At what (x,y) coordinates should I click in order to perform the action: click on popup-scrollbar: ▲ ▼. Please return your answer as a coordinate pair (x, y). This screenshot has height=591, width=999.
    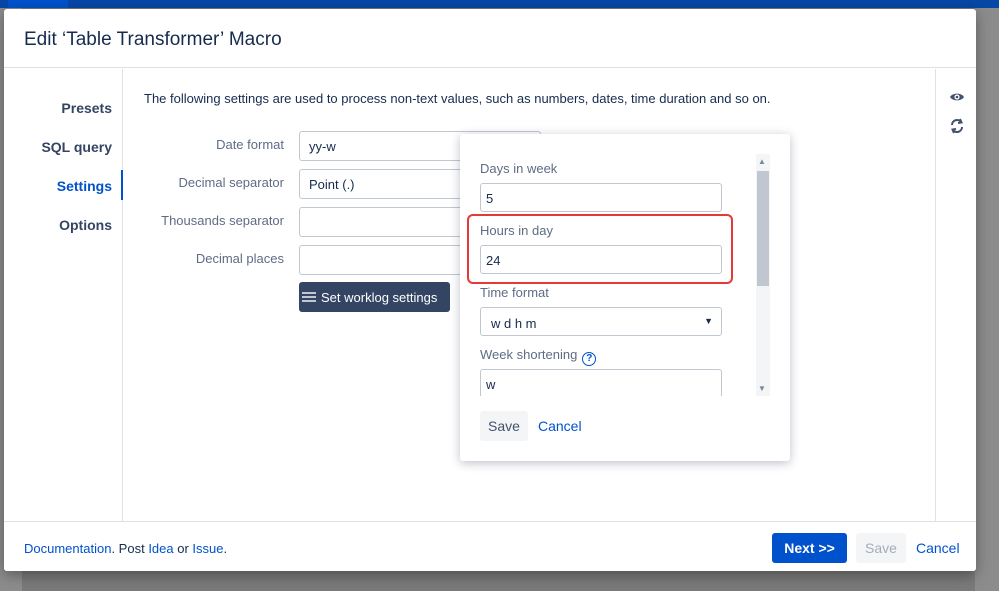
    Looking at the image, I should click on (763, 275).